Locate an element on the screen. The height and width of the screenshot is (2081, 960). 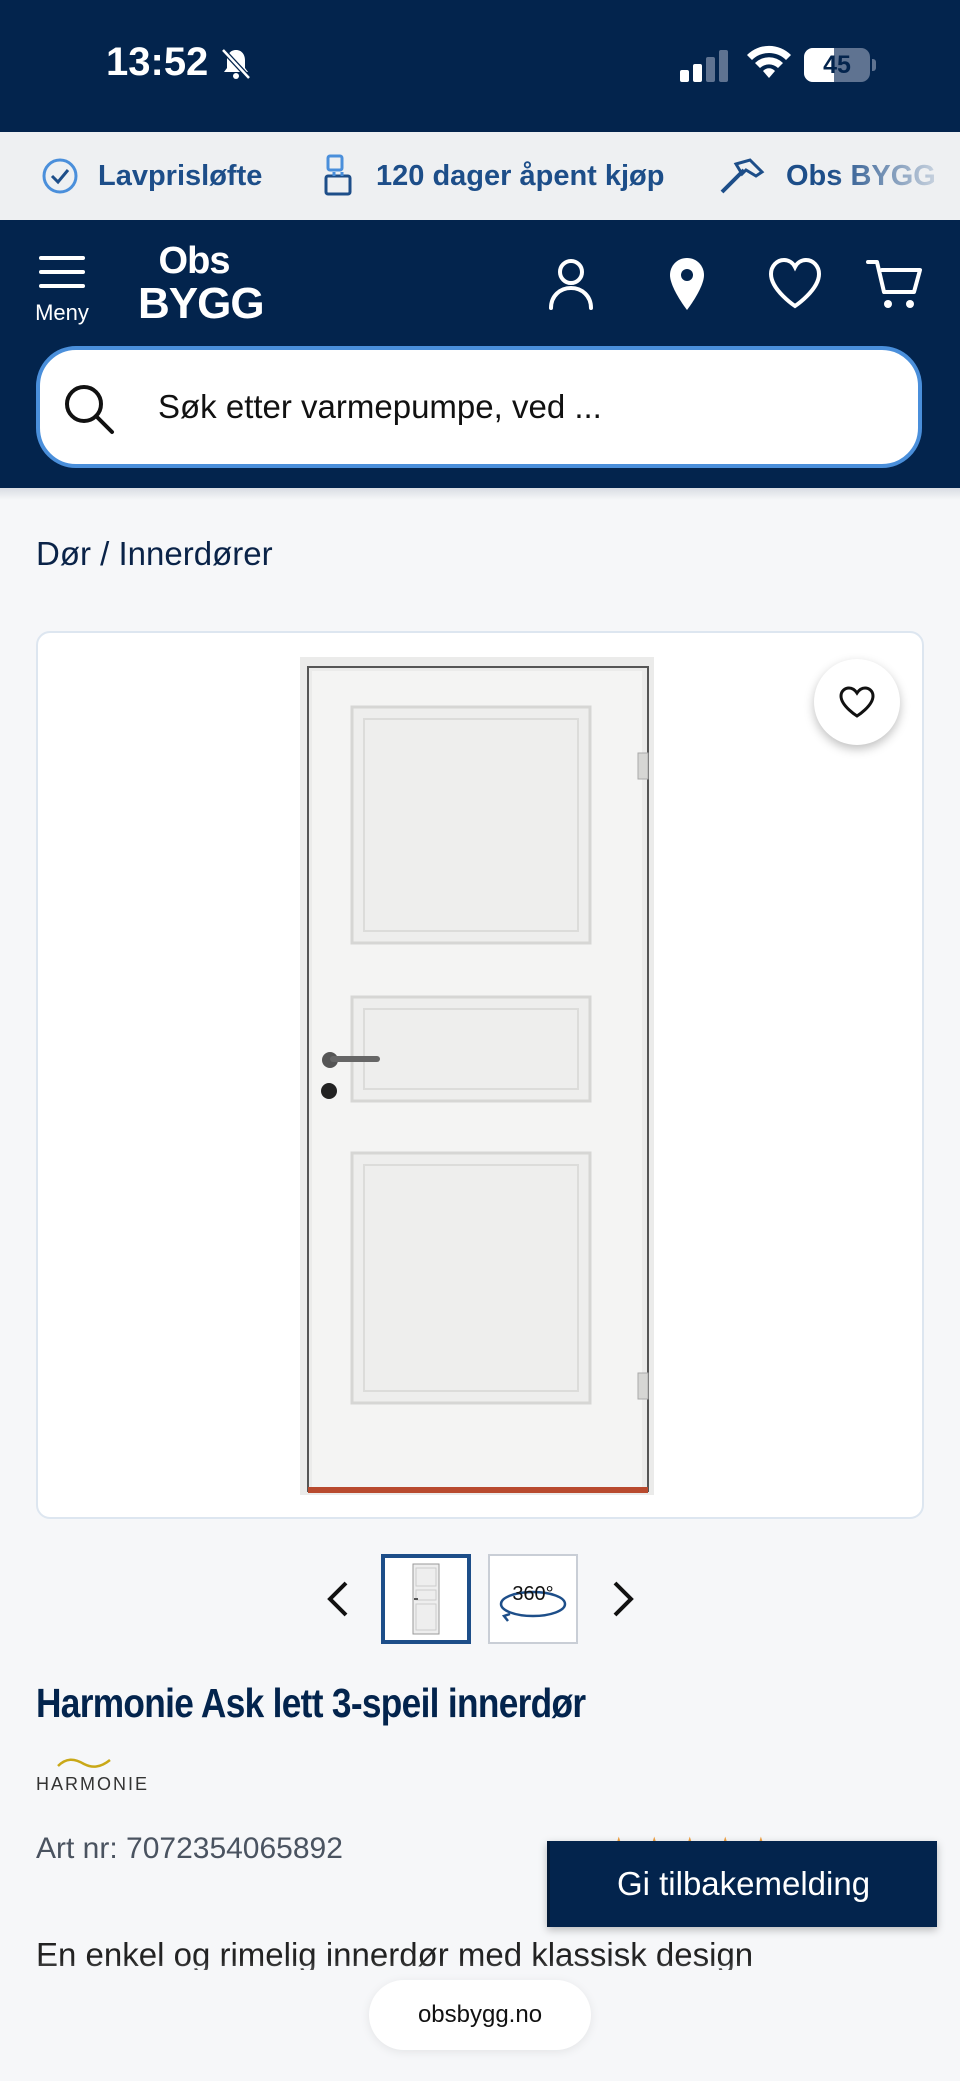
usp-item-price-promise: Lavprisløfte is located at coordinates (151, 176).